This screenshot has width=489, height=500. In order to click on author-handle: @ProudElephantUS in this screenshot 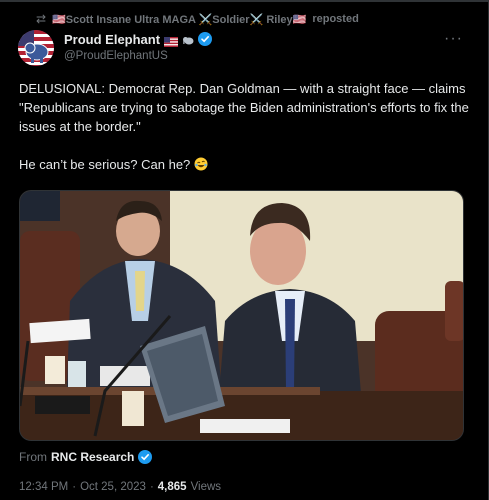, I will do `click(138, 56)`.